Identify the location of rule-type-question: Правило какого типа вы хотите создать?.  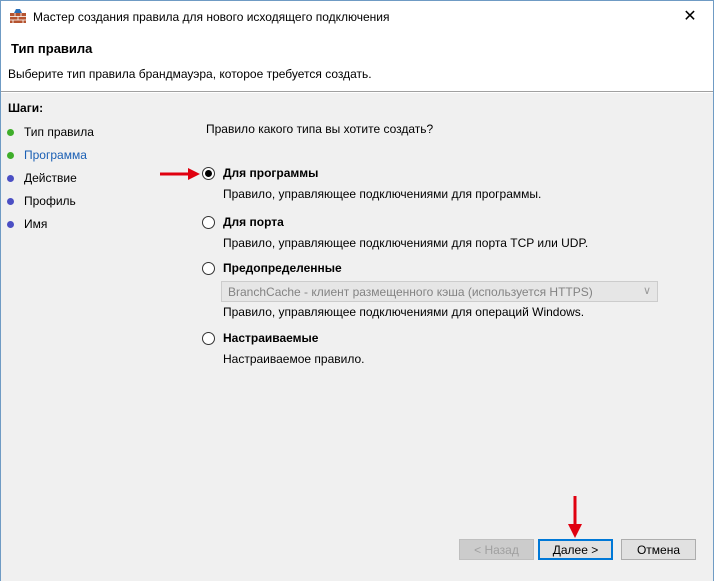
(320, 129).